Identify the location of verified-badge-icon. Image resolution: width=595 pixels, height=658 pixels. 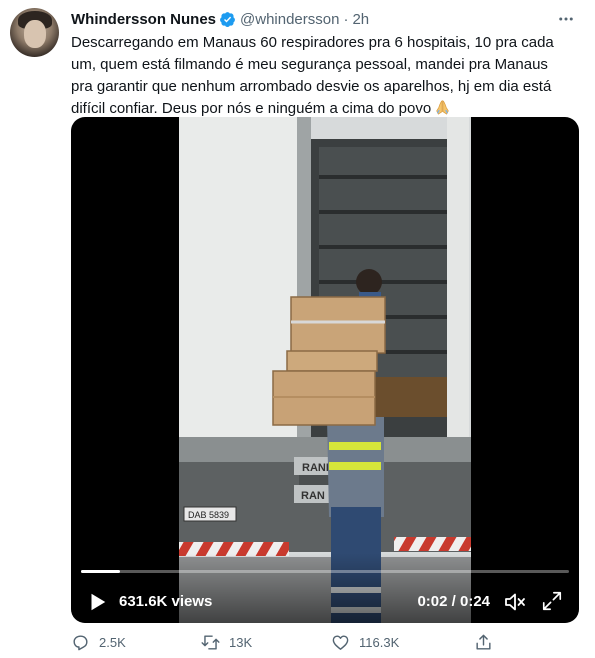
(227, 19).